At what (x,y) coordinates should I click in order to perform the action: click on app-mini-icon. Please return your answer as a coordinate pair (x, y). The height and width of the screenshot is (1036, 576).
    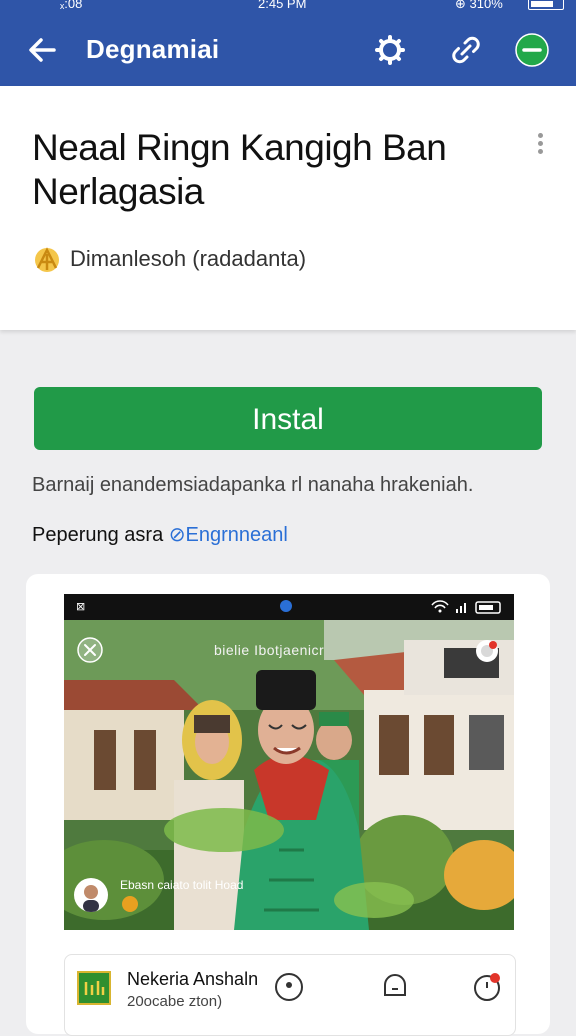
    Looking at the image, I should click on (94, 988).